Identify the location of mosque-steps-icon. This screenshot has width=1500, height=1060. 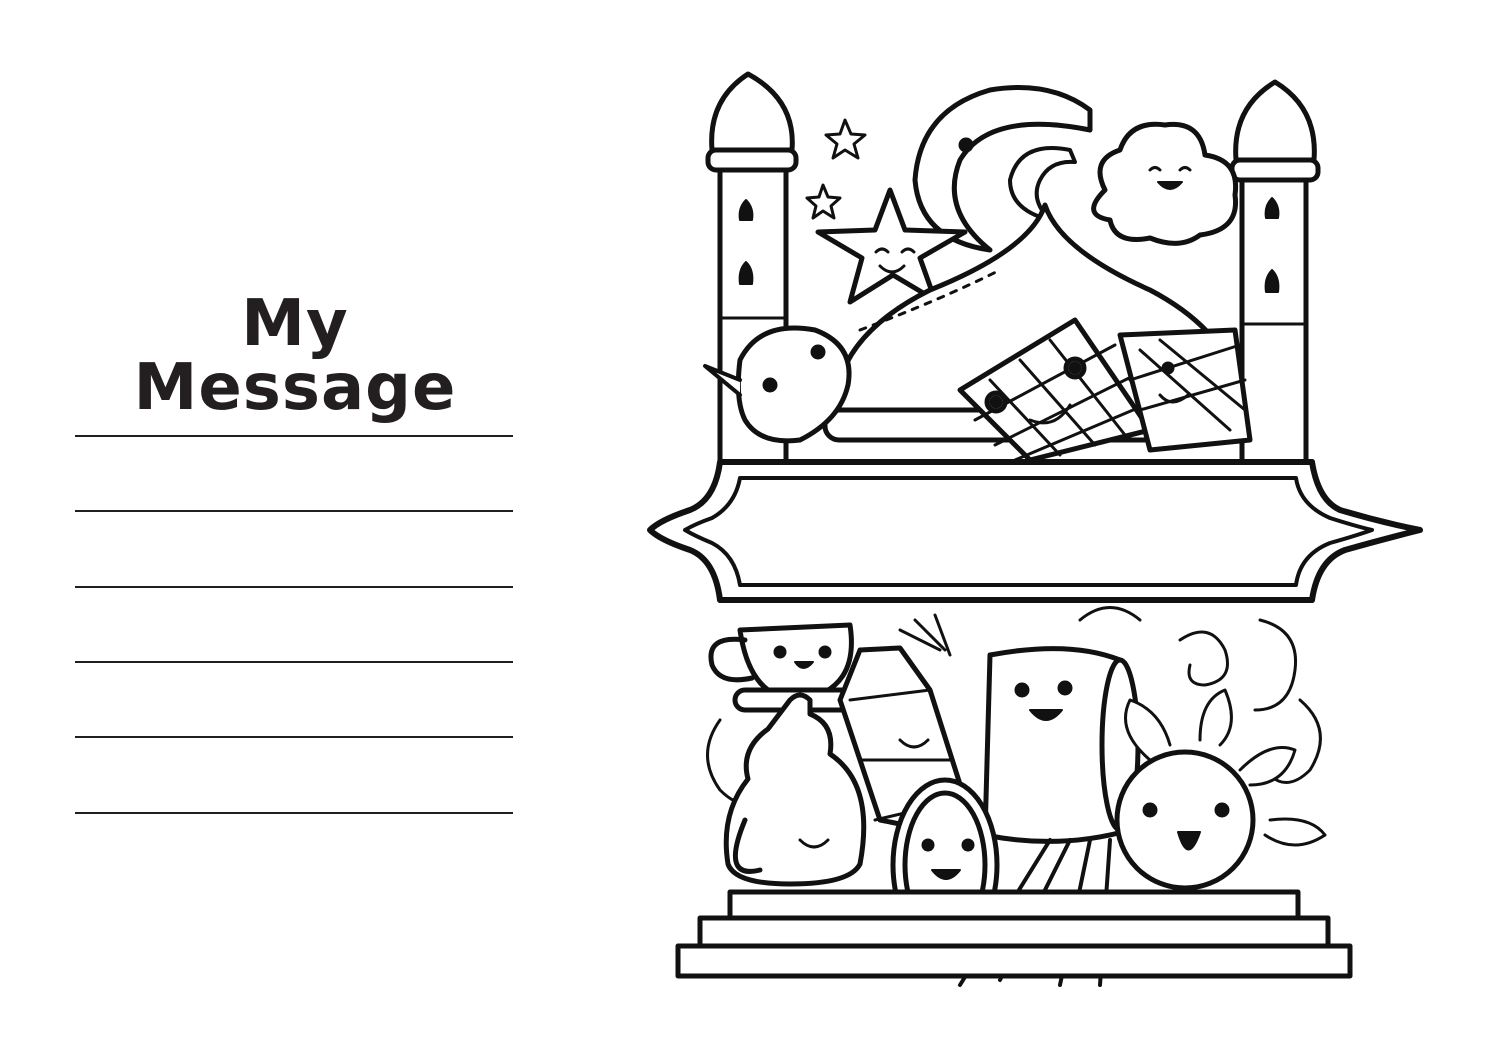
(1014, 934).